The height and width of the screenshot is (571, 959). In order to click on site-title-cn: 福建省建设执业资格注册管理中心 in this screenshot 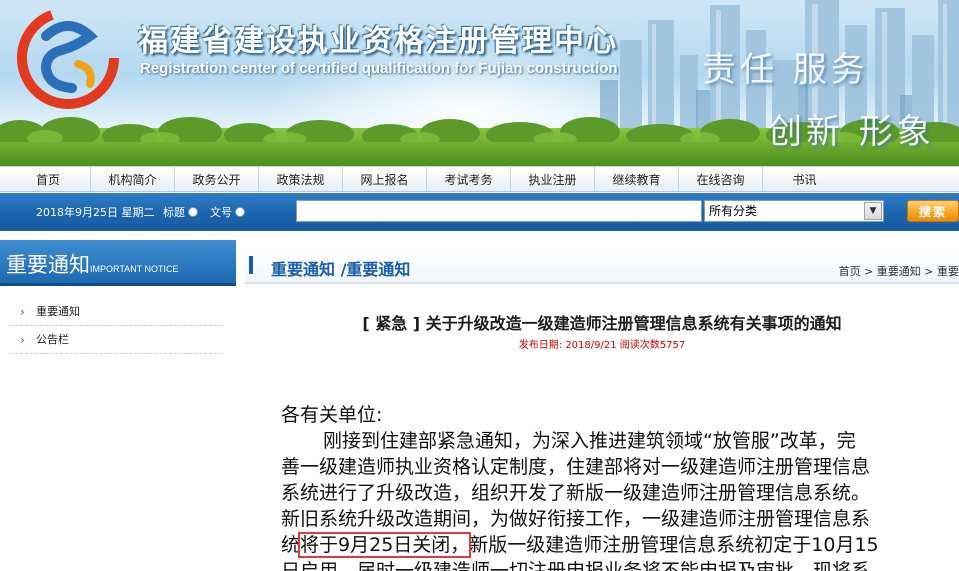, I will do `click(378, 41)`.